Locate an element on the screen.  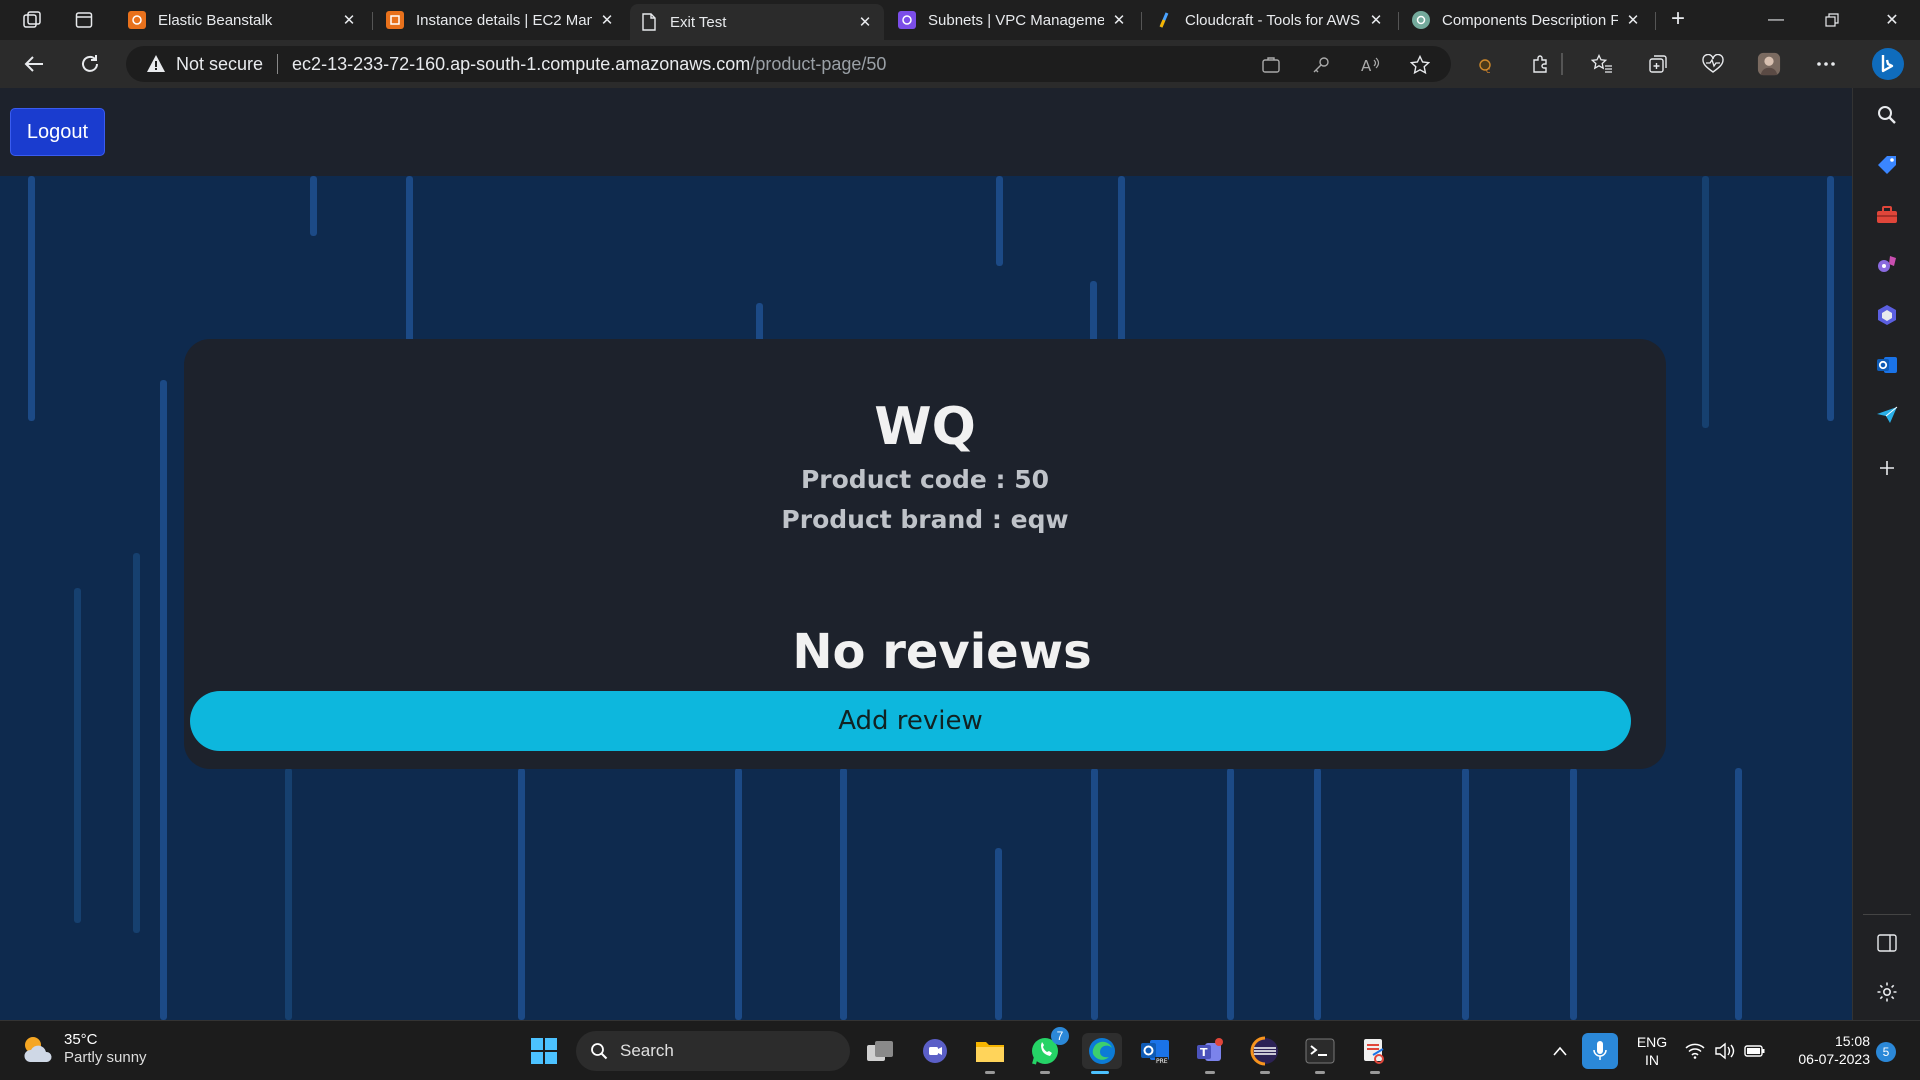
file-explorer-icon is located at coordinates (990, 1053).